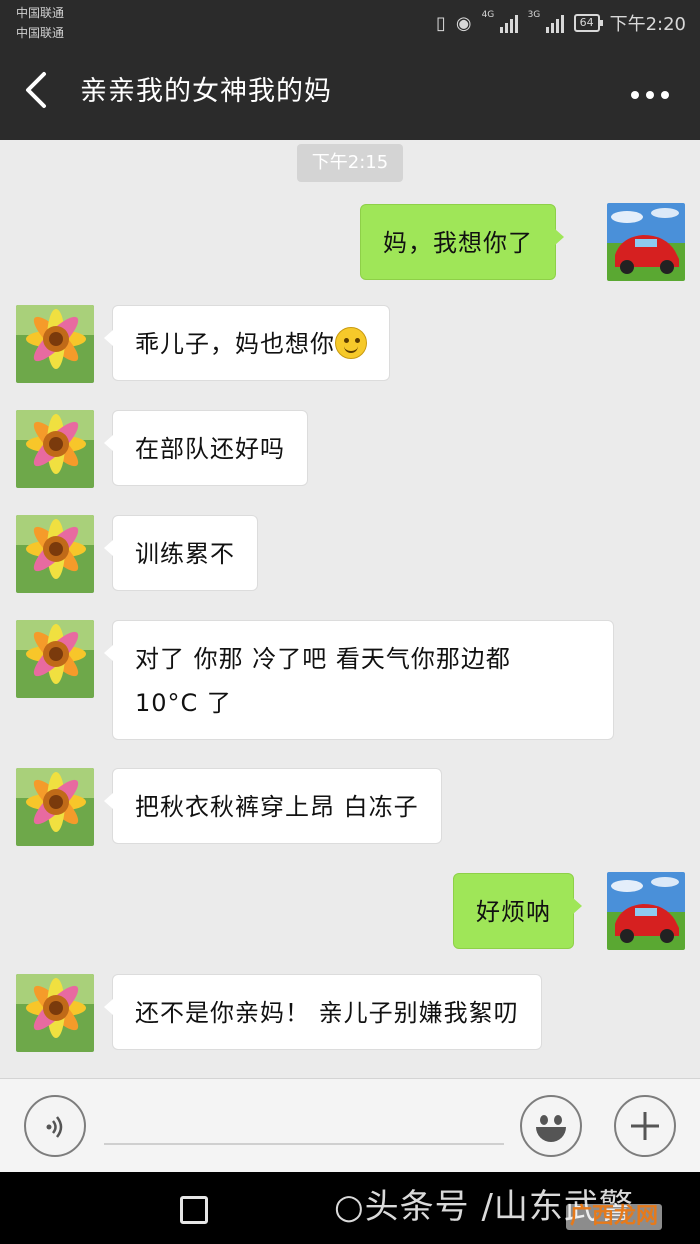  I want to click on clock: 下午2:20, so click(647, 24).